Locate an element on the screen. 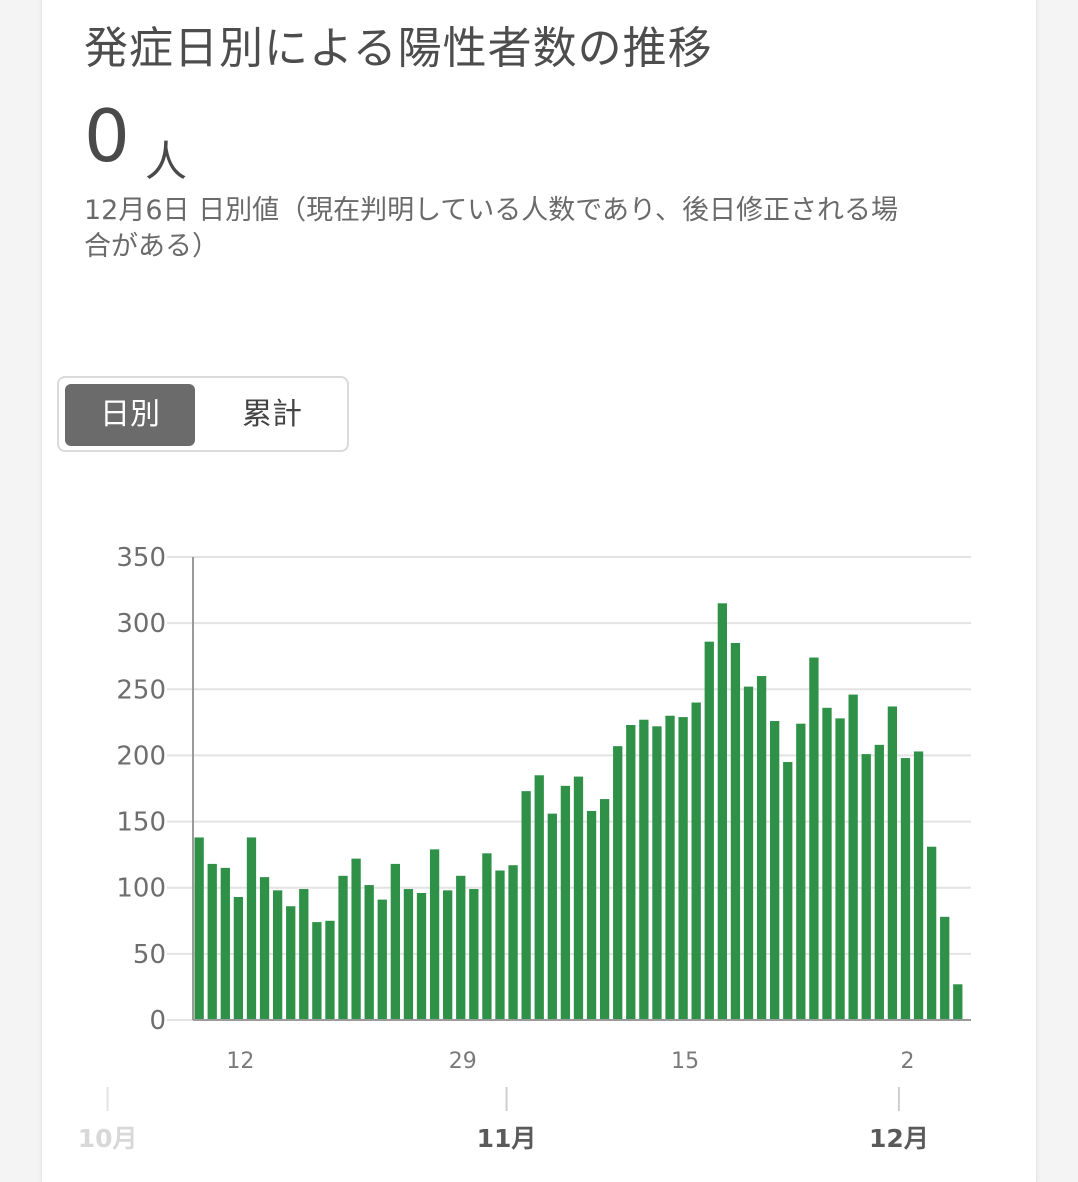 Image resolution: width=1078 pixels, height=1182 pixels. month-label: 12月 is located at coordinates (899, 1138).